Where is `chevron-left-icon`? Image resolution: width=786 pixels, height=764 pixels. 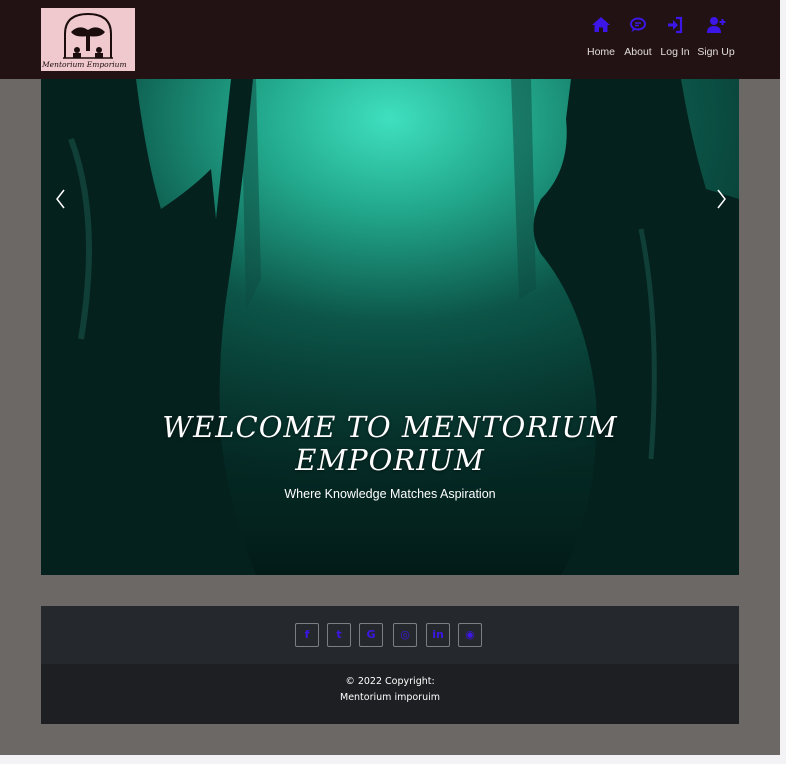 chevron-left-icon is located at coordinates (61, 199).